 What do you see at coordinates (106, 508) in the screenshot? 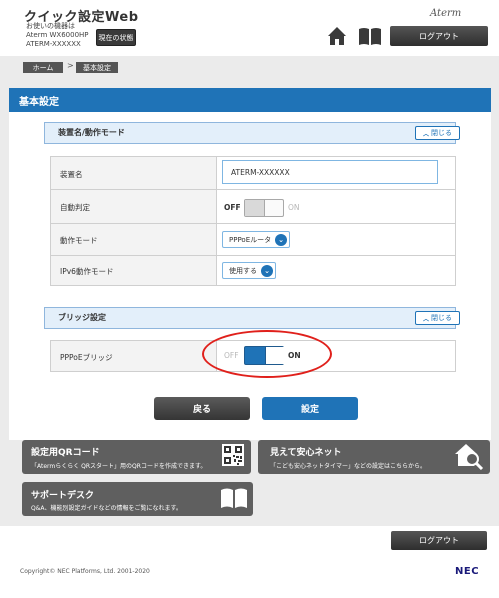
I see `support-card-description: Q&A、機能別設定ガイドなどの情報をご覧になれます。` at bounding box center [106, 508].